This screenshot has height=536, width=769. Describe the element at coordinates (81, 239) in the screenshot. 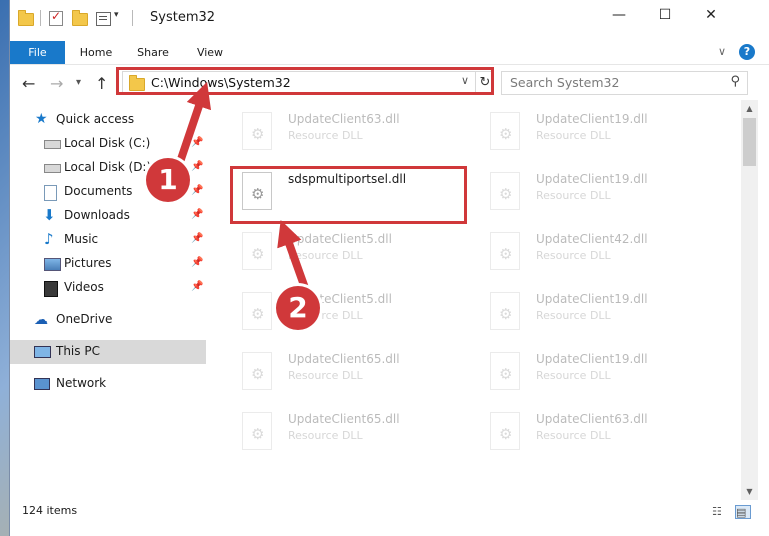

I see `sidebar-item-label: Music` at that location.